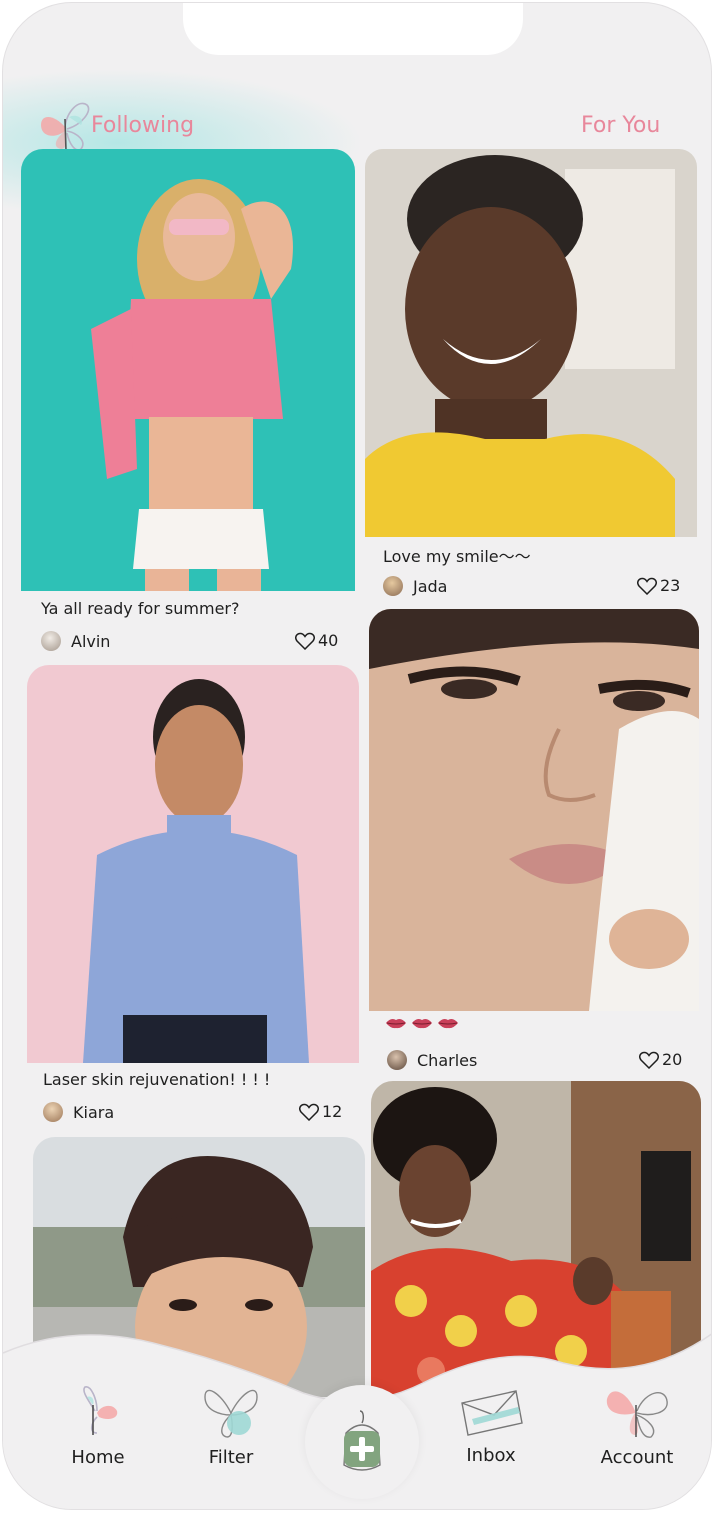 Image resolution: width=716 pixels, height=1514 pixels. I want to click on post-author: Charles, so click(432, 1060).